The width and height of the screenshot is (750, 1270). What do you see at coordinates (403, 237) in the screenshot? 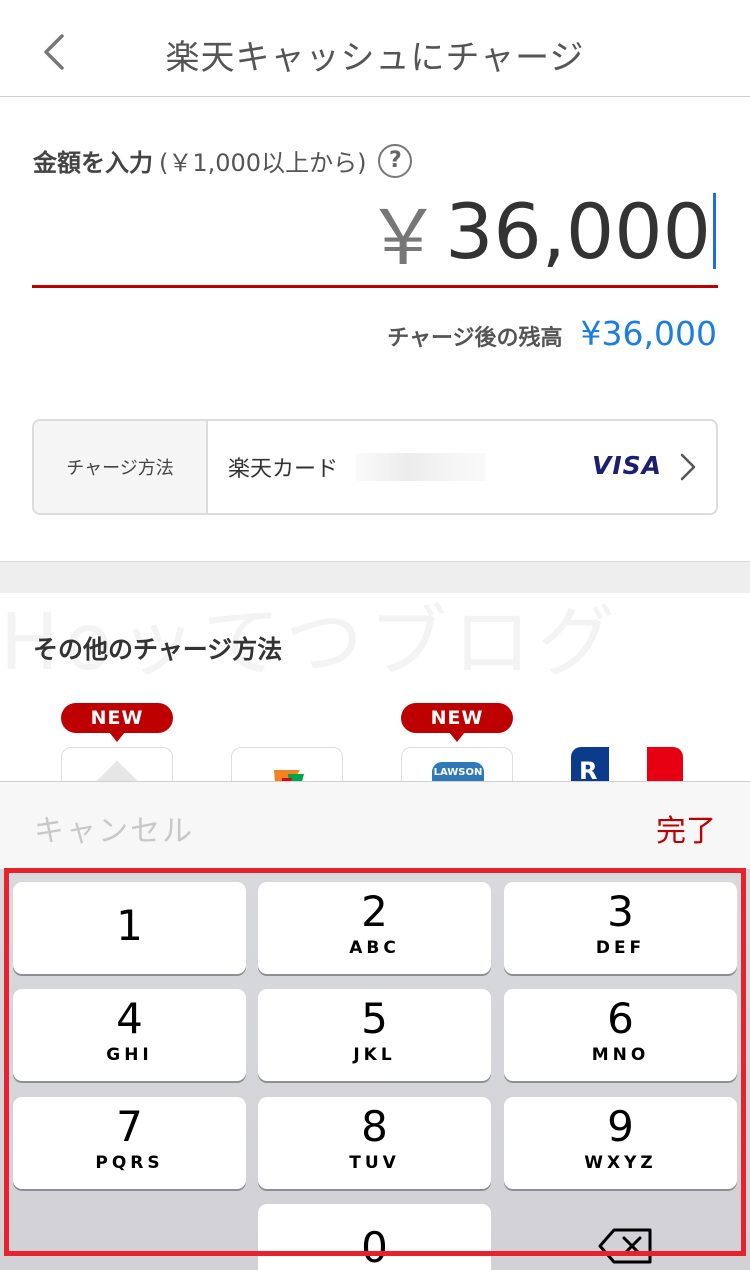
I see `currency-symbol: ￥` at bounding box center [403, 237].